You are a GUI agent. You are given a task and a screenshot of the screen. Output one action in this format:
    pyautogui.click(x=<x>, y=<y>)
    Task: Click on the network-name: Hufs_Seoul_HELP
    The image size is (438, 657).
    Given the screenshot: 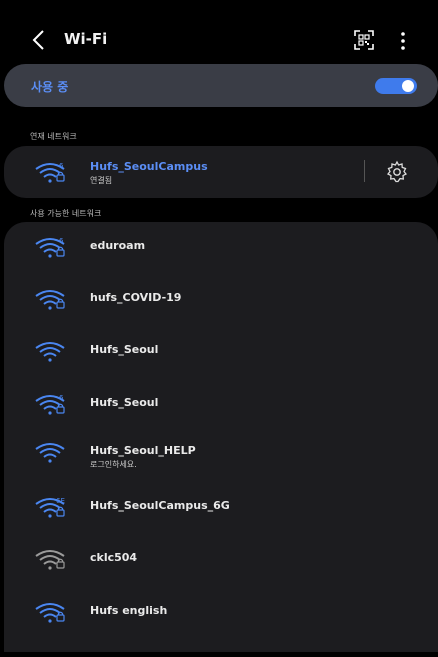 What is the action you would take?
    pyautogui.click(x=143, y=450)
    